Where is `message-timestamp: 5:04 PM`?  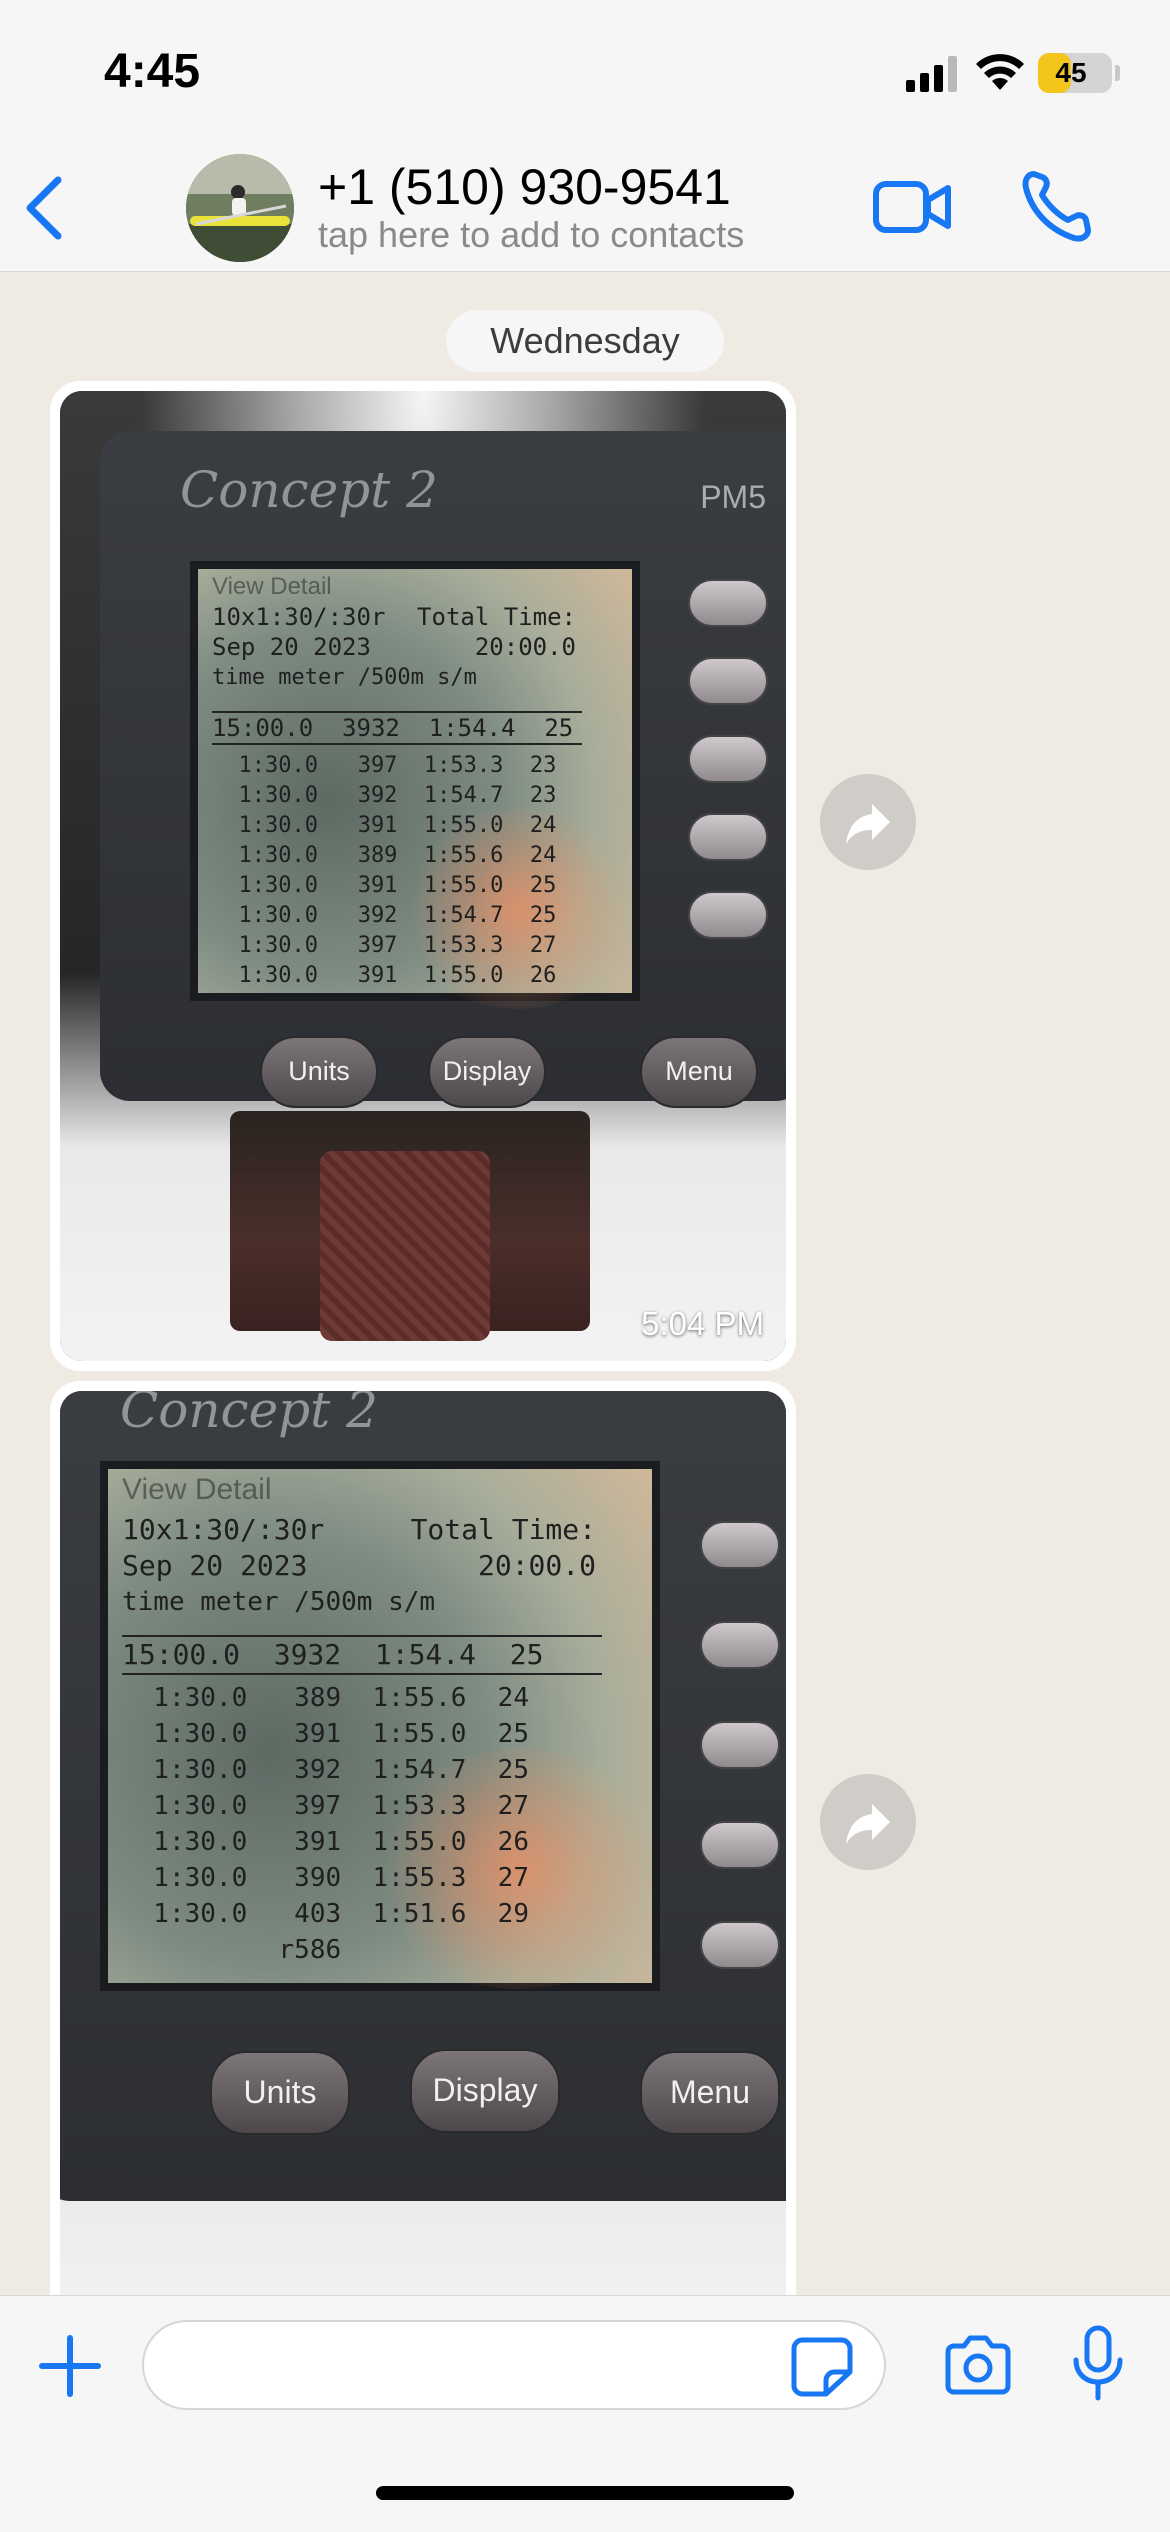
message-timestamp: 5:04 PM is located at coordinates (702, 1323).